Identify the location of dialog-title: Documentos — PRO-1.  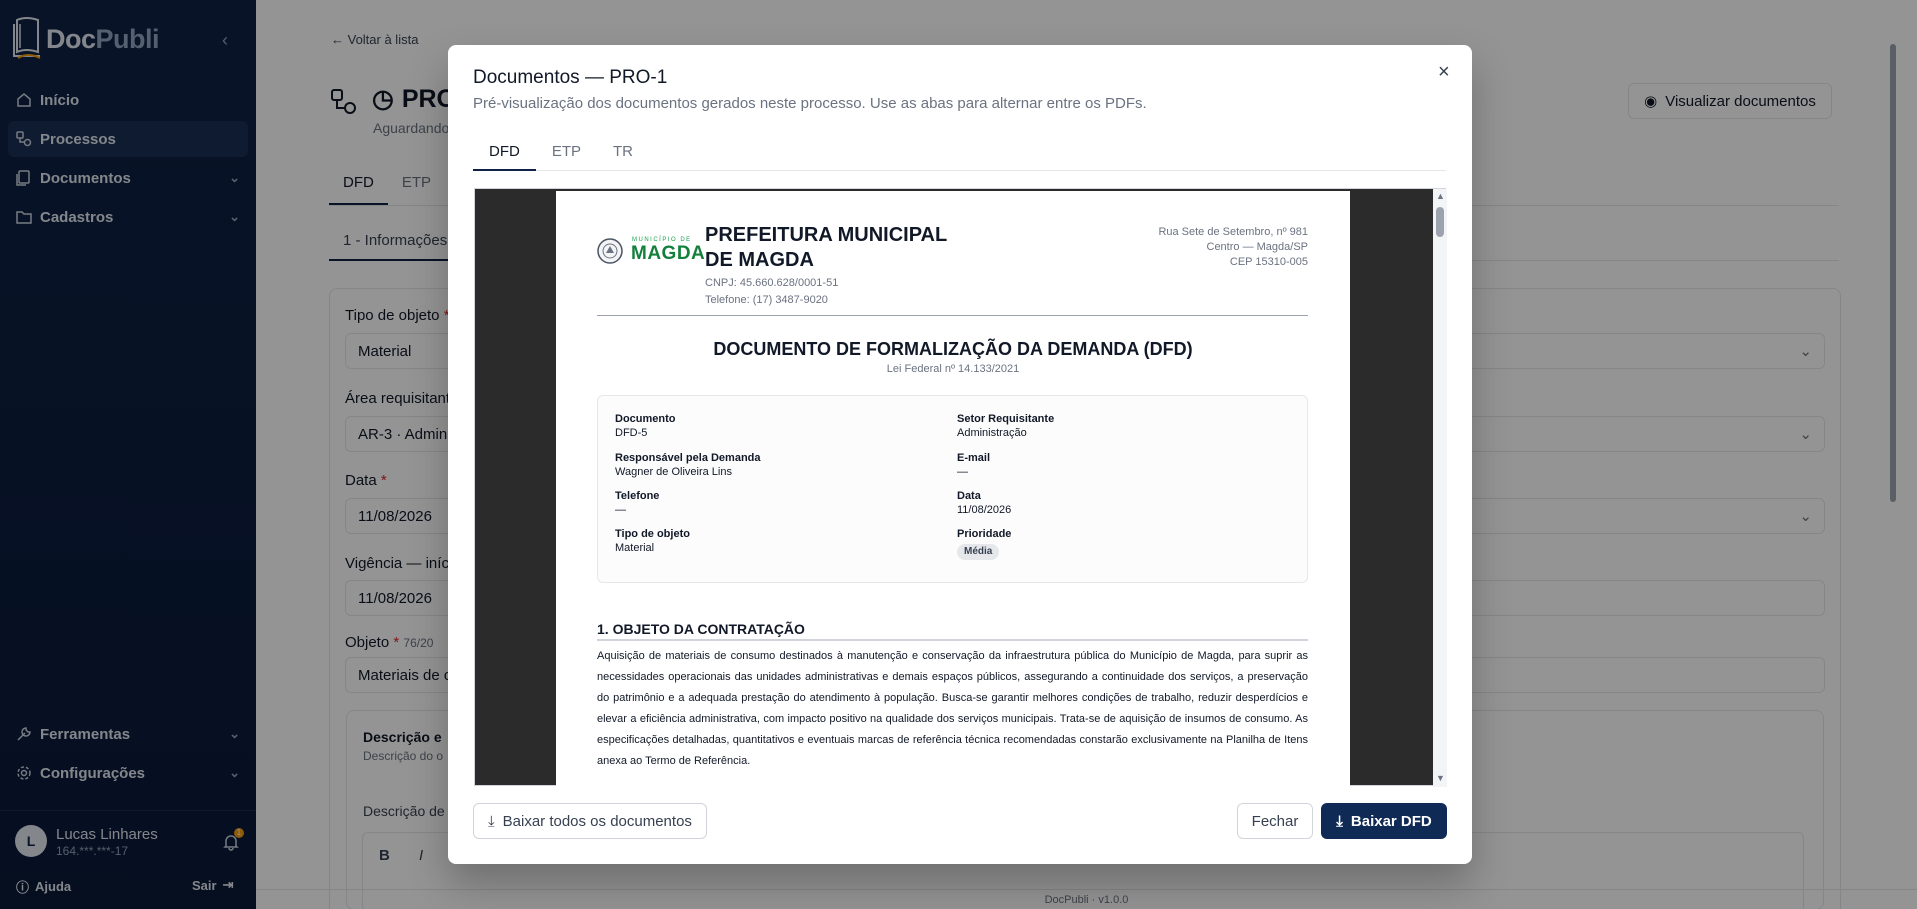
(570, 77).